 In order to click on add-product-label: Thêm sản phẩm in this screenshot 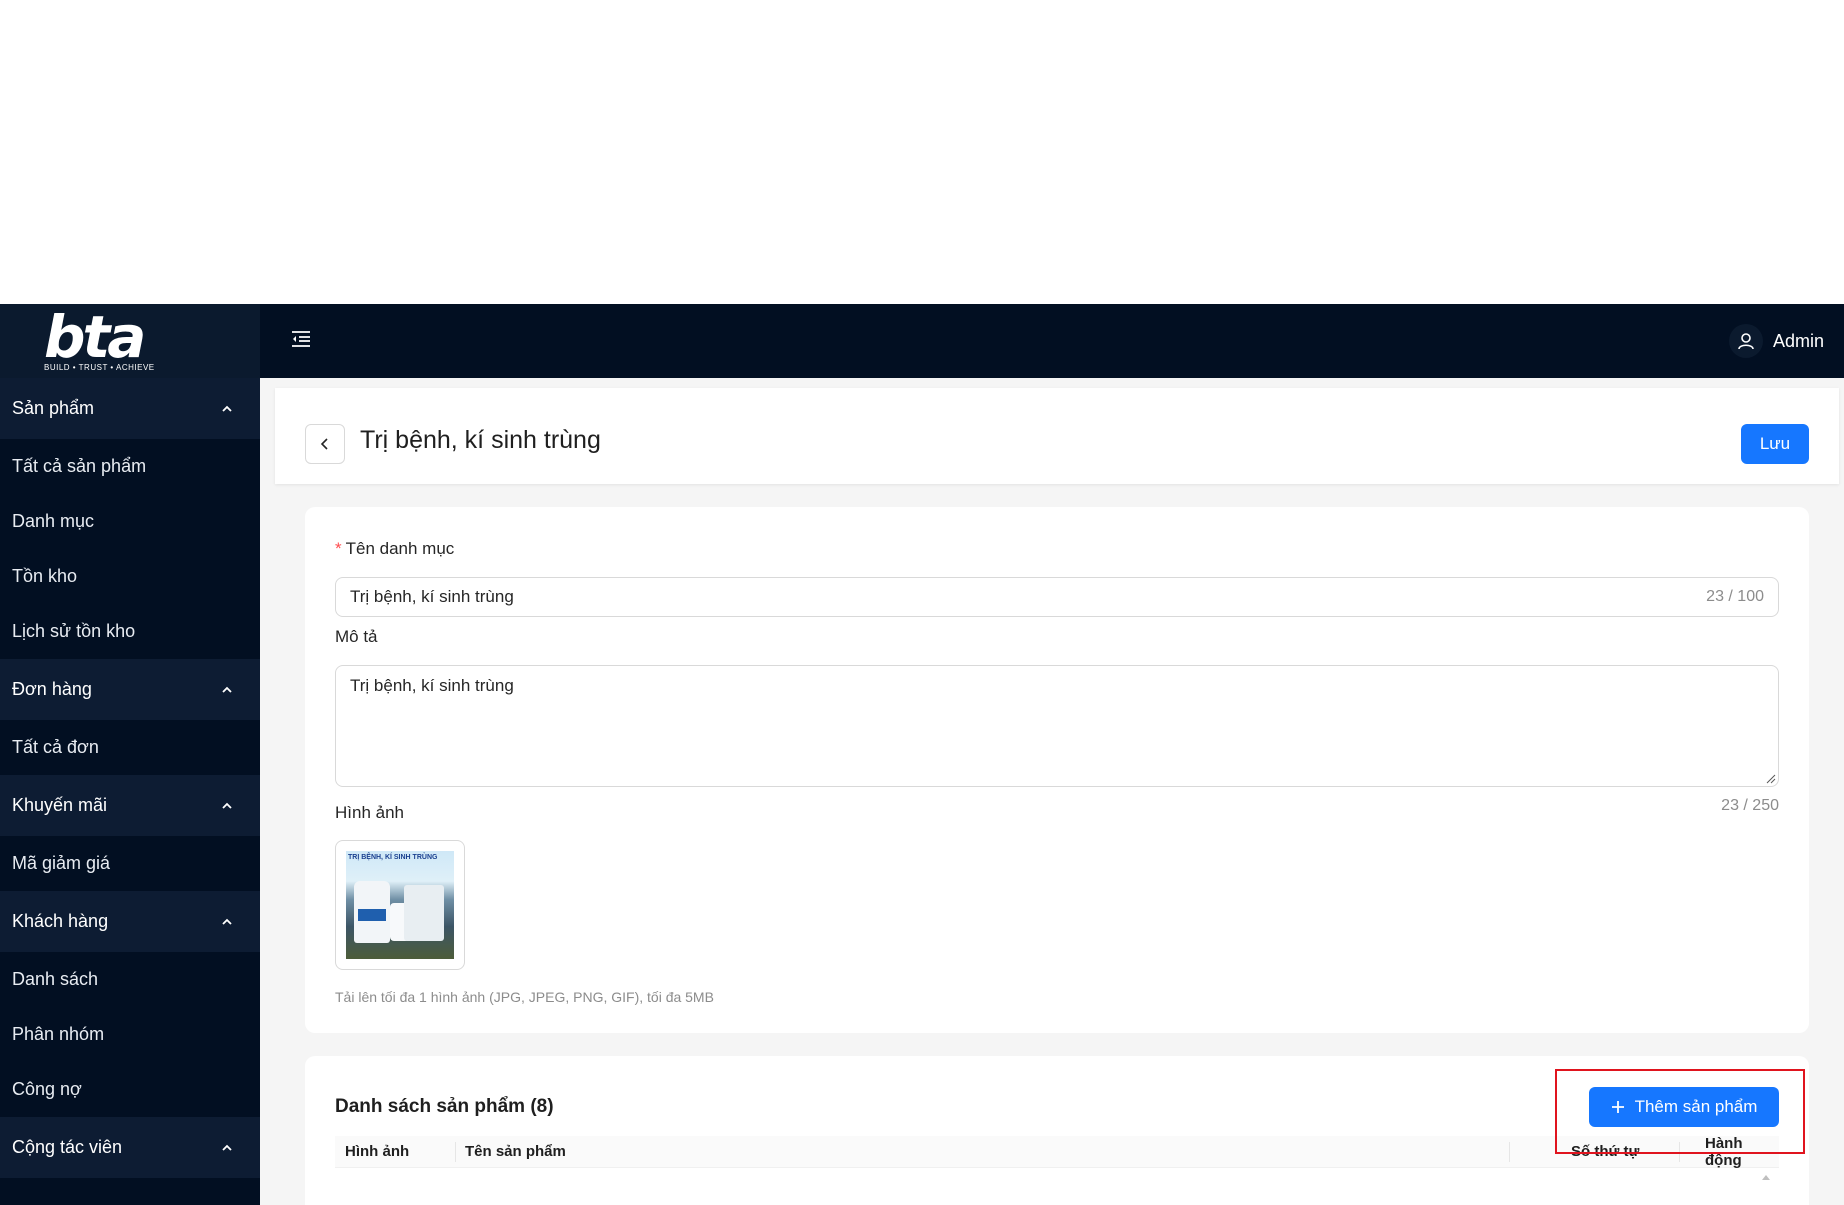, I will do `click(1696, 1106)`.